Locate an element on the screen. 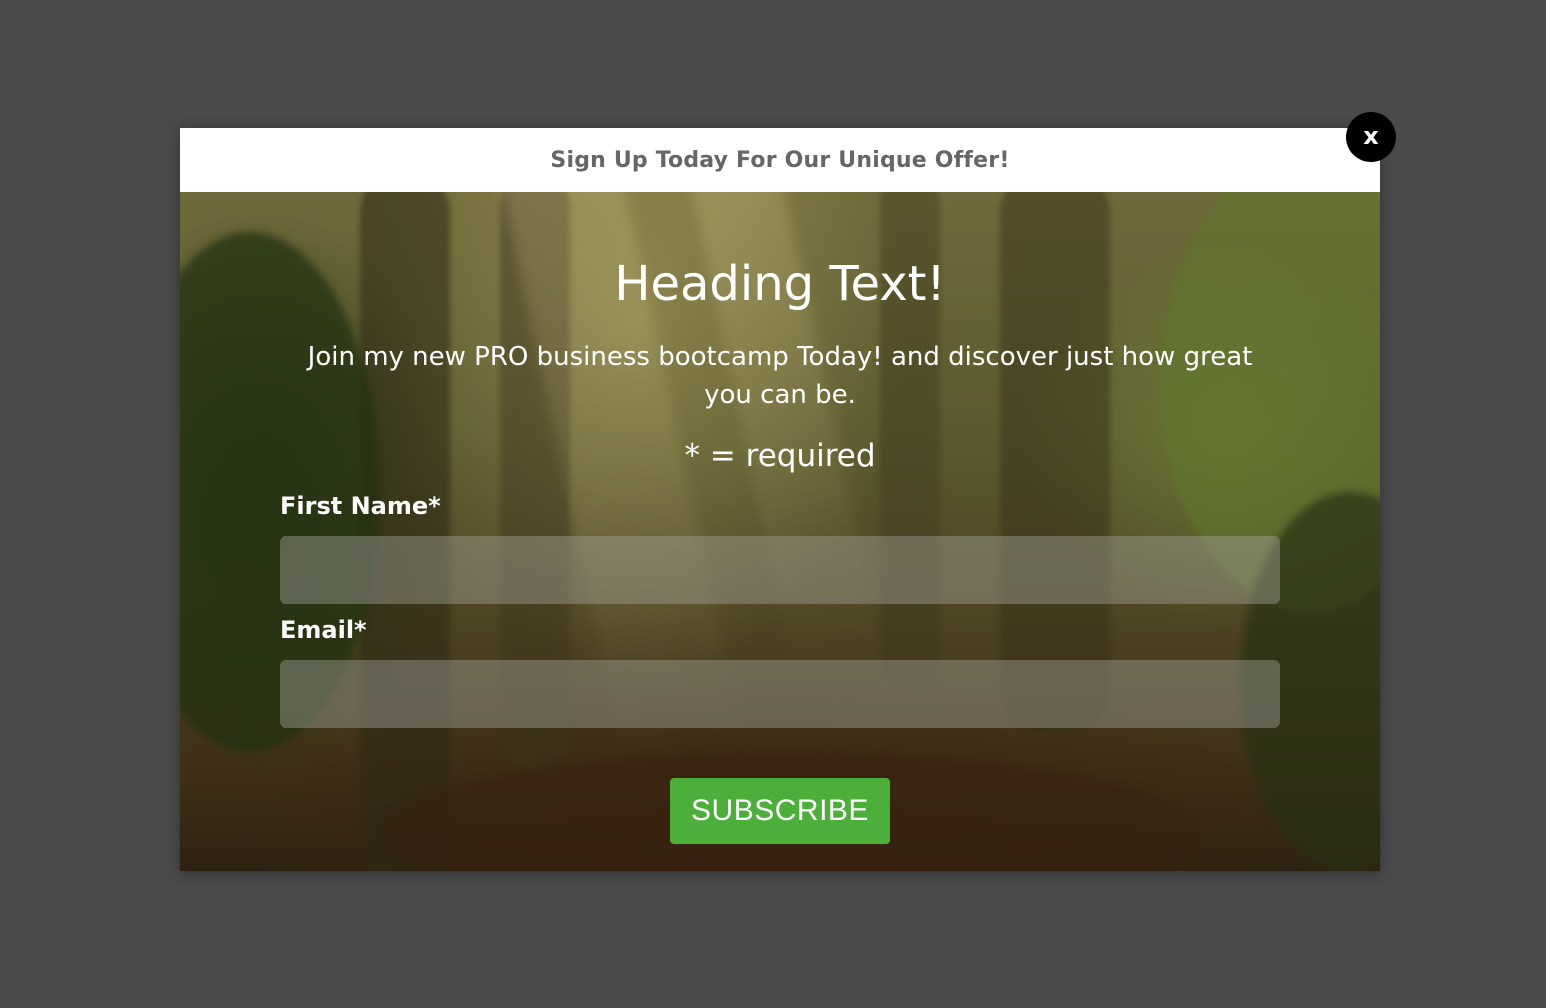  close-icon: x is located at coordinates (1371, 135).